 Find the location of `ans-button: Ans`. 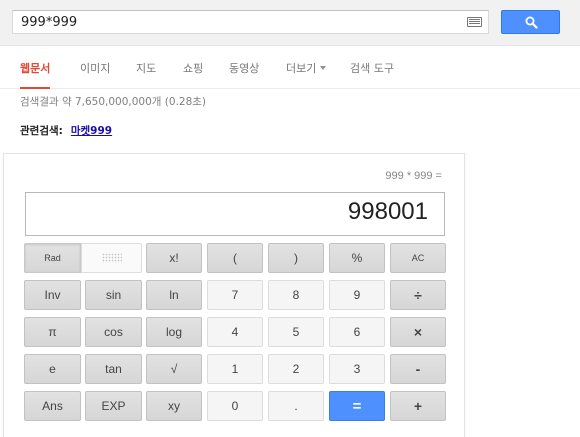

ans-button: Ans is located at coordinates (52, 406).